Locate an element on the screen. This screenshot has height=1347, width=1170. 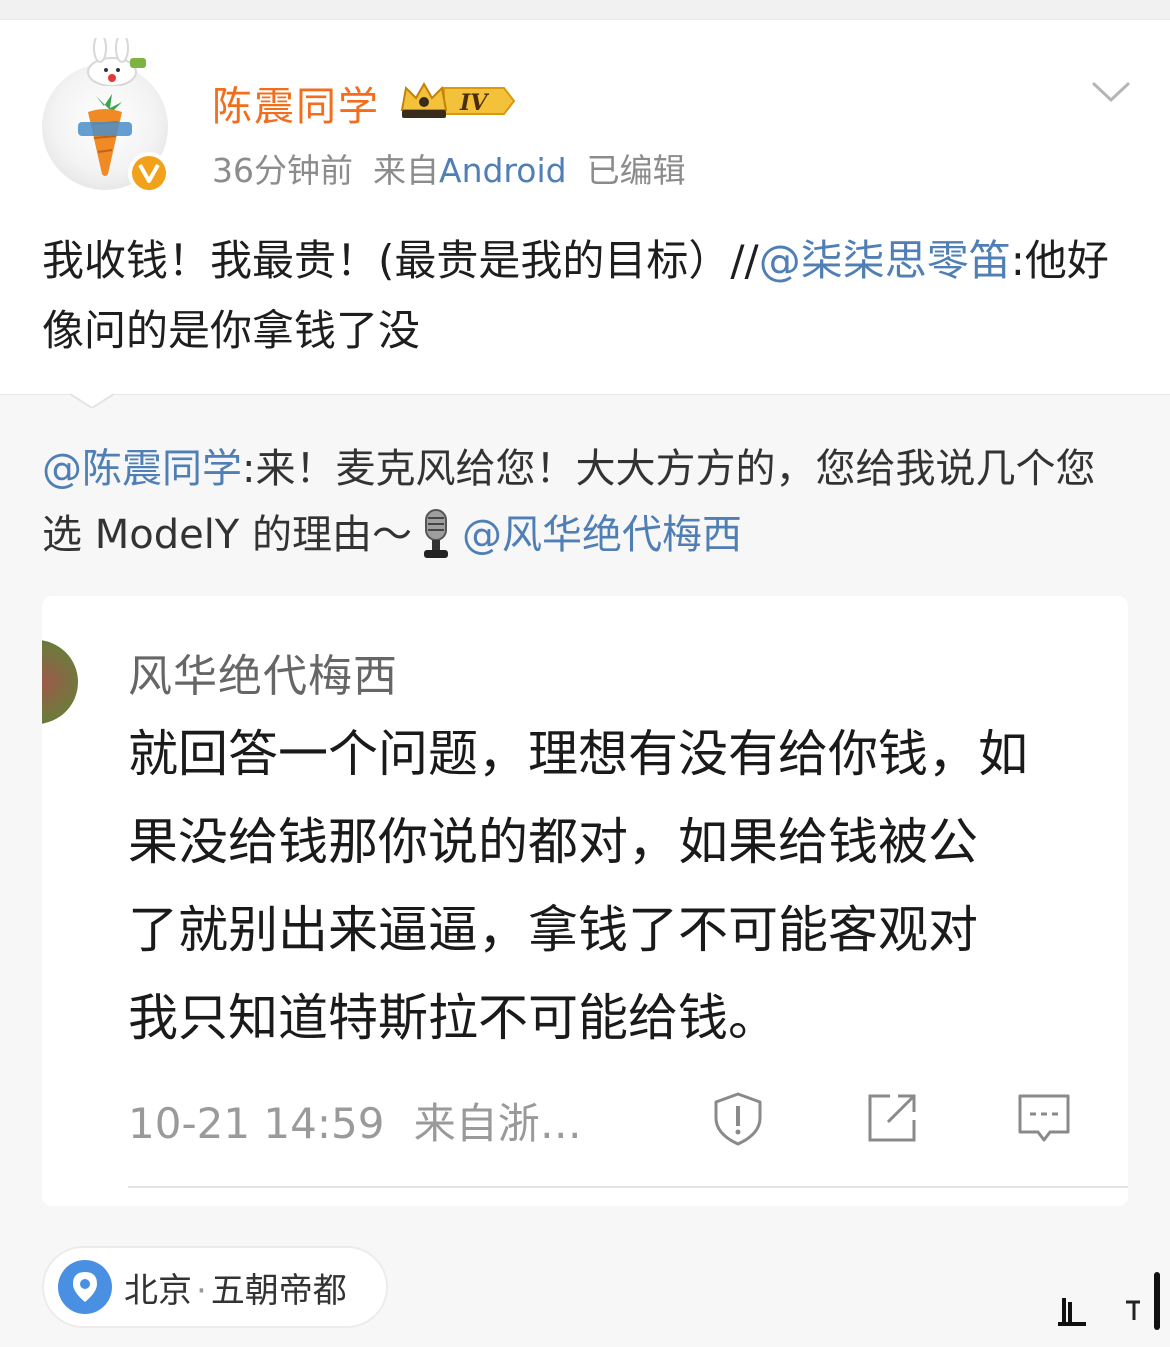
location-chip: 北京 · 五朝帝都 is located at coordinates (215, 1287).